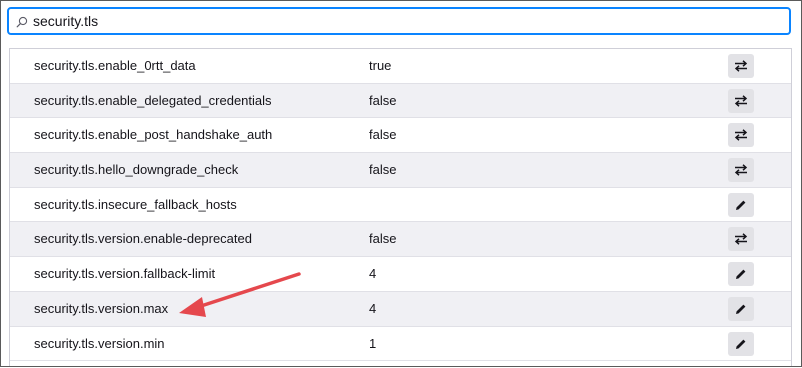  What do you see at coordinates (400, 170) in the screenshot?
I see `pref-row: security.tls.hello_downgrade_check false` at bounding box center [400, 170].